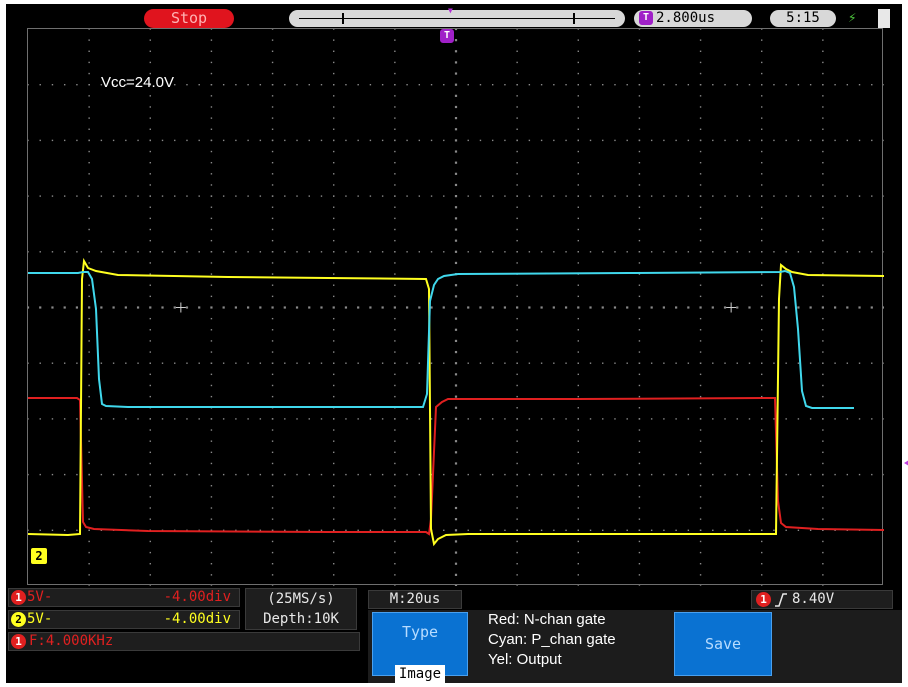 The width and height of the screenshot is (908, 687). What do you see at coordinates (447, 36) in the screenshot?
I see `trigger-position-t-icon: T` at bounding box center [447, 36].